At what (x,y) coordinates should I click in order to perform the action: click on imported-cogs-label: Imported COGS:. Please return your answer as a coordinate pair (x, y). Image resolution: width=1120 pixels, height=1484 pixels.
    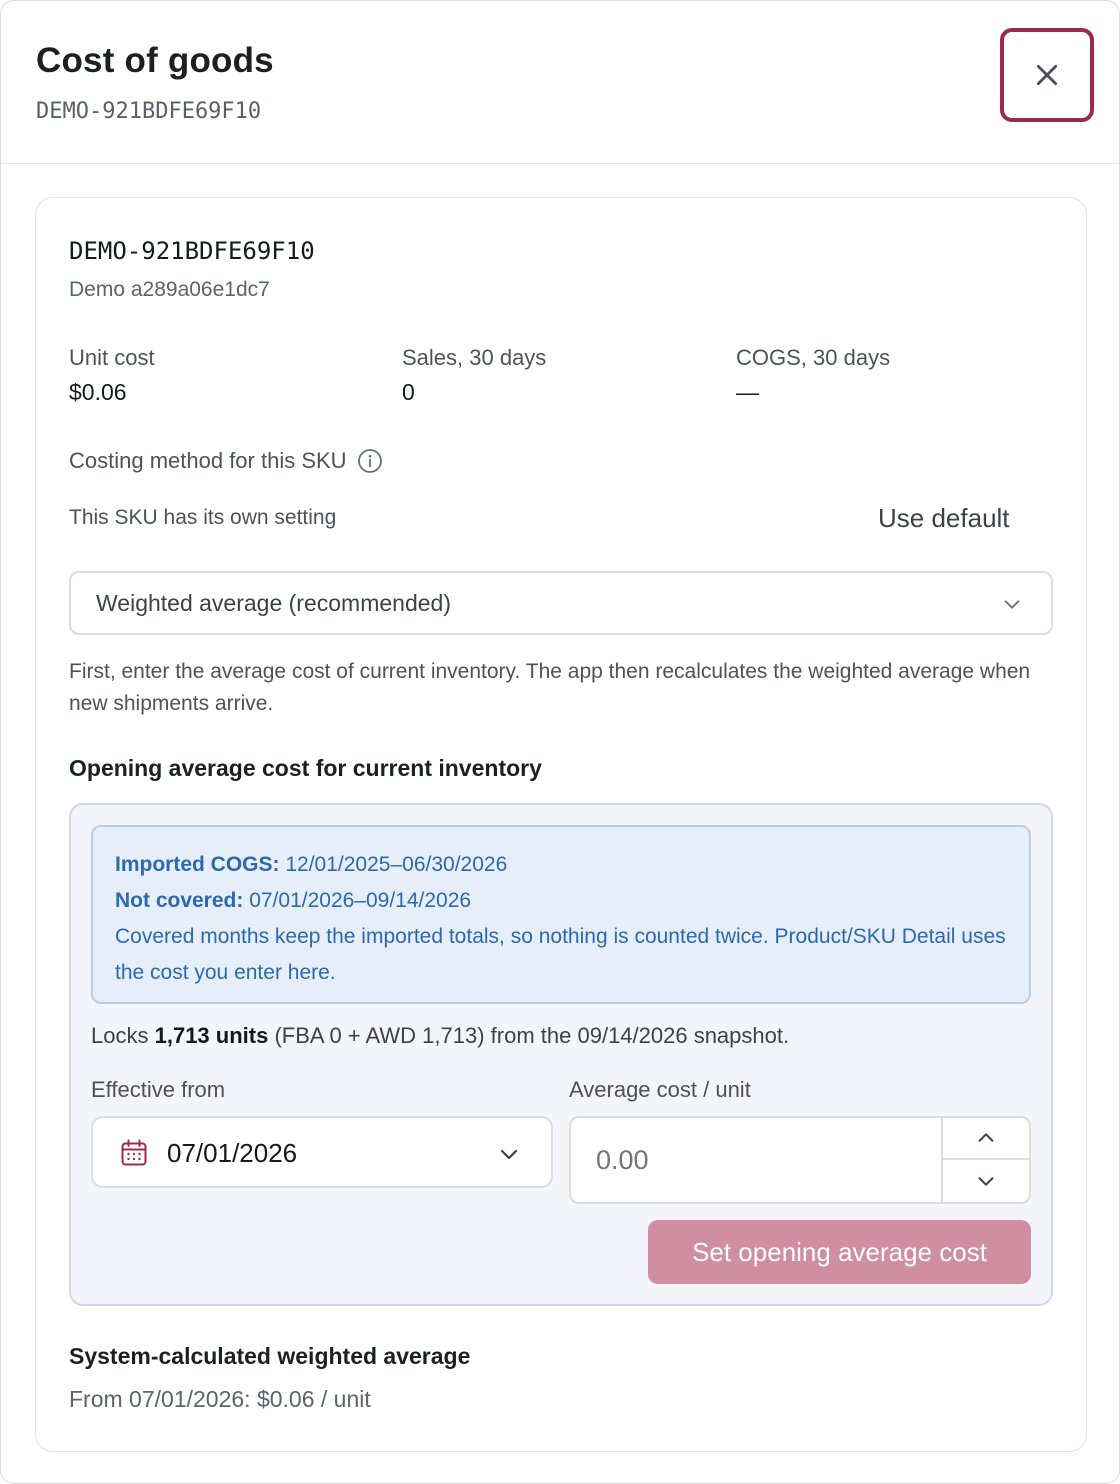
    Looking at the image, I should click on (197, 864).